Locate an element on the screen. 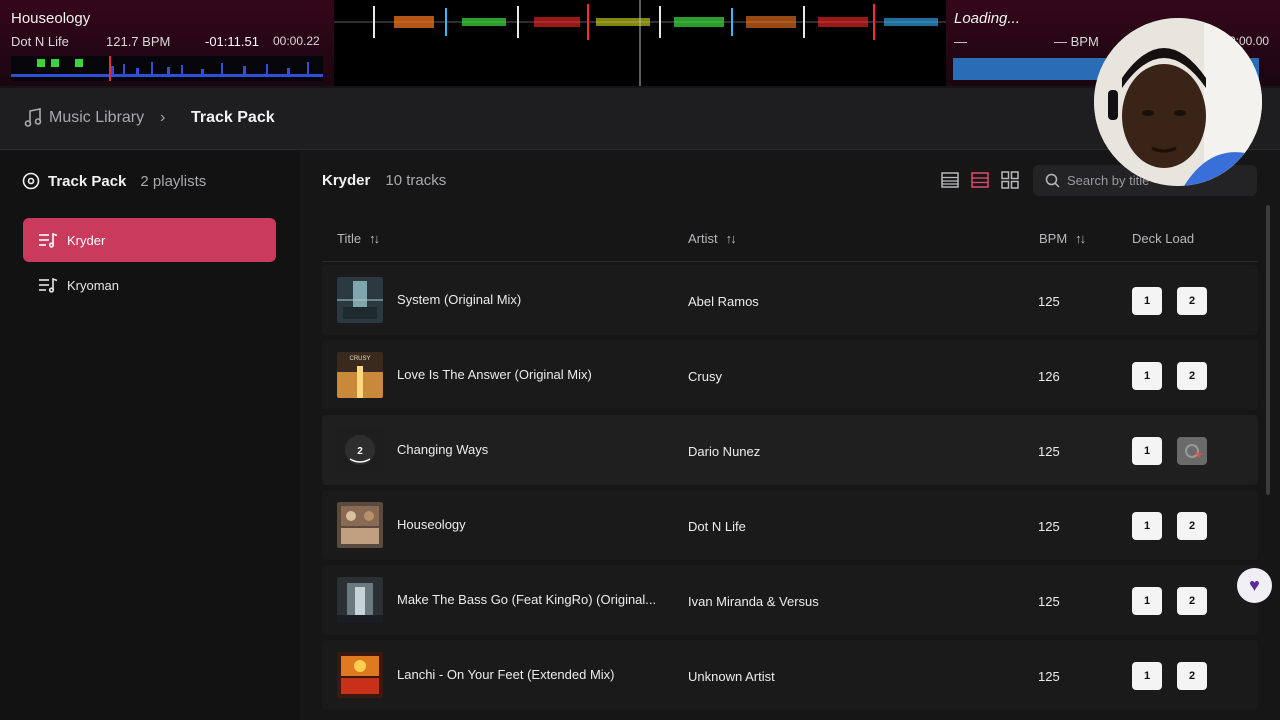 Image resolution: width=1280 pixels, height=720 pixels. column-deck-load-label: Deck Load is located at coordinates (1163, 238).